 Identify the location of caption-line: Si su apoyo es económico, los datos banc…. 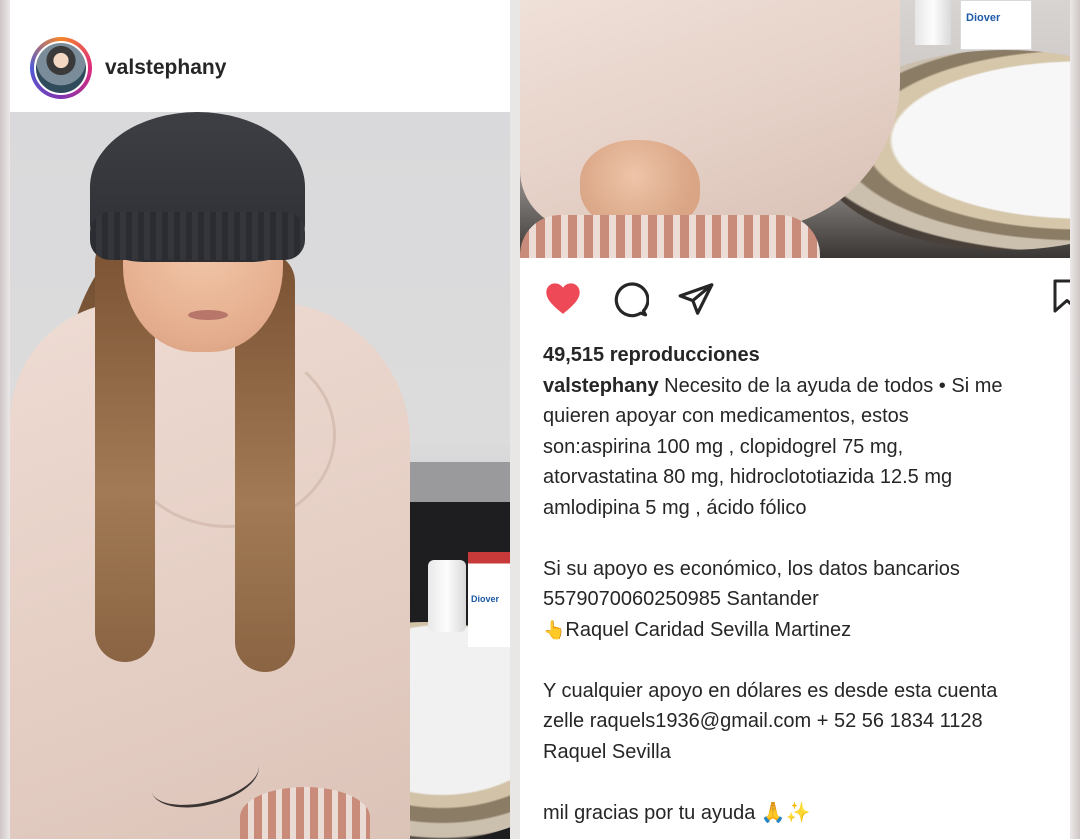
(751, 568).